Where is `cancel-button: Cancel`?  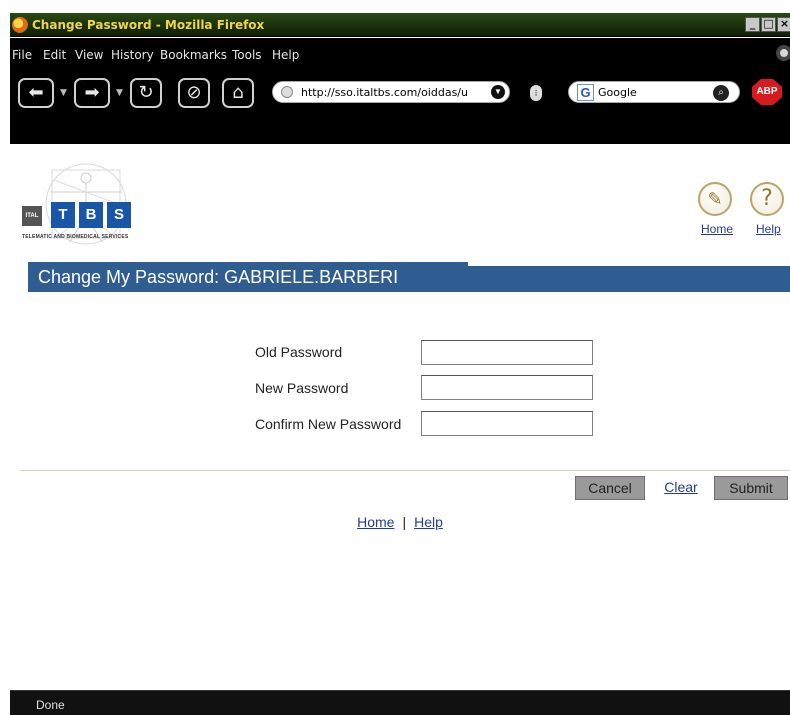
cancel-button: Cancel is located at coordinates (610, 488).